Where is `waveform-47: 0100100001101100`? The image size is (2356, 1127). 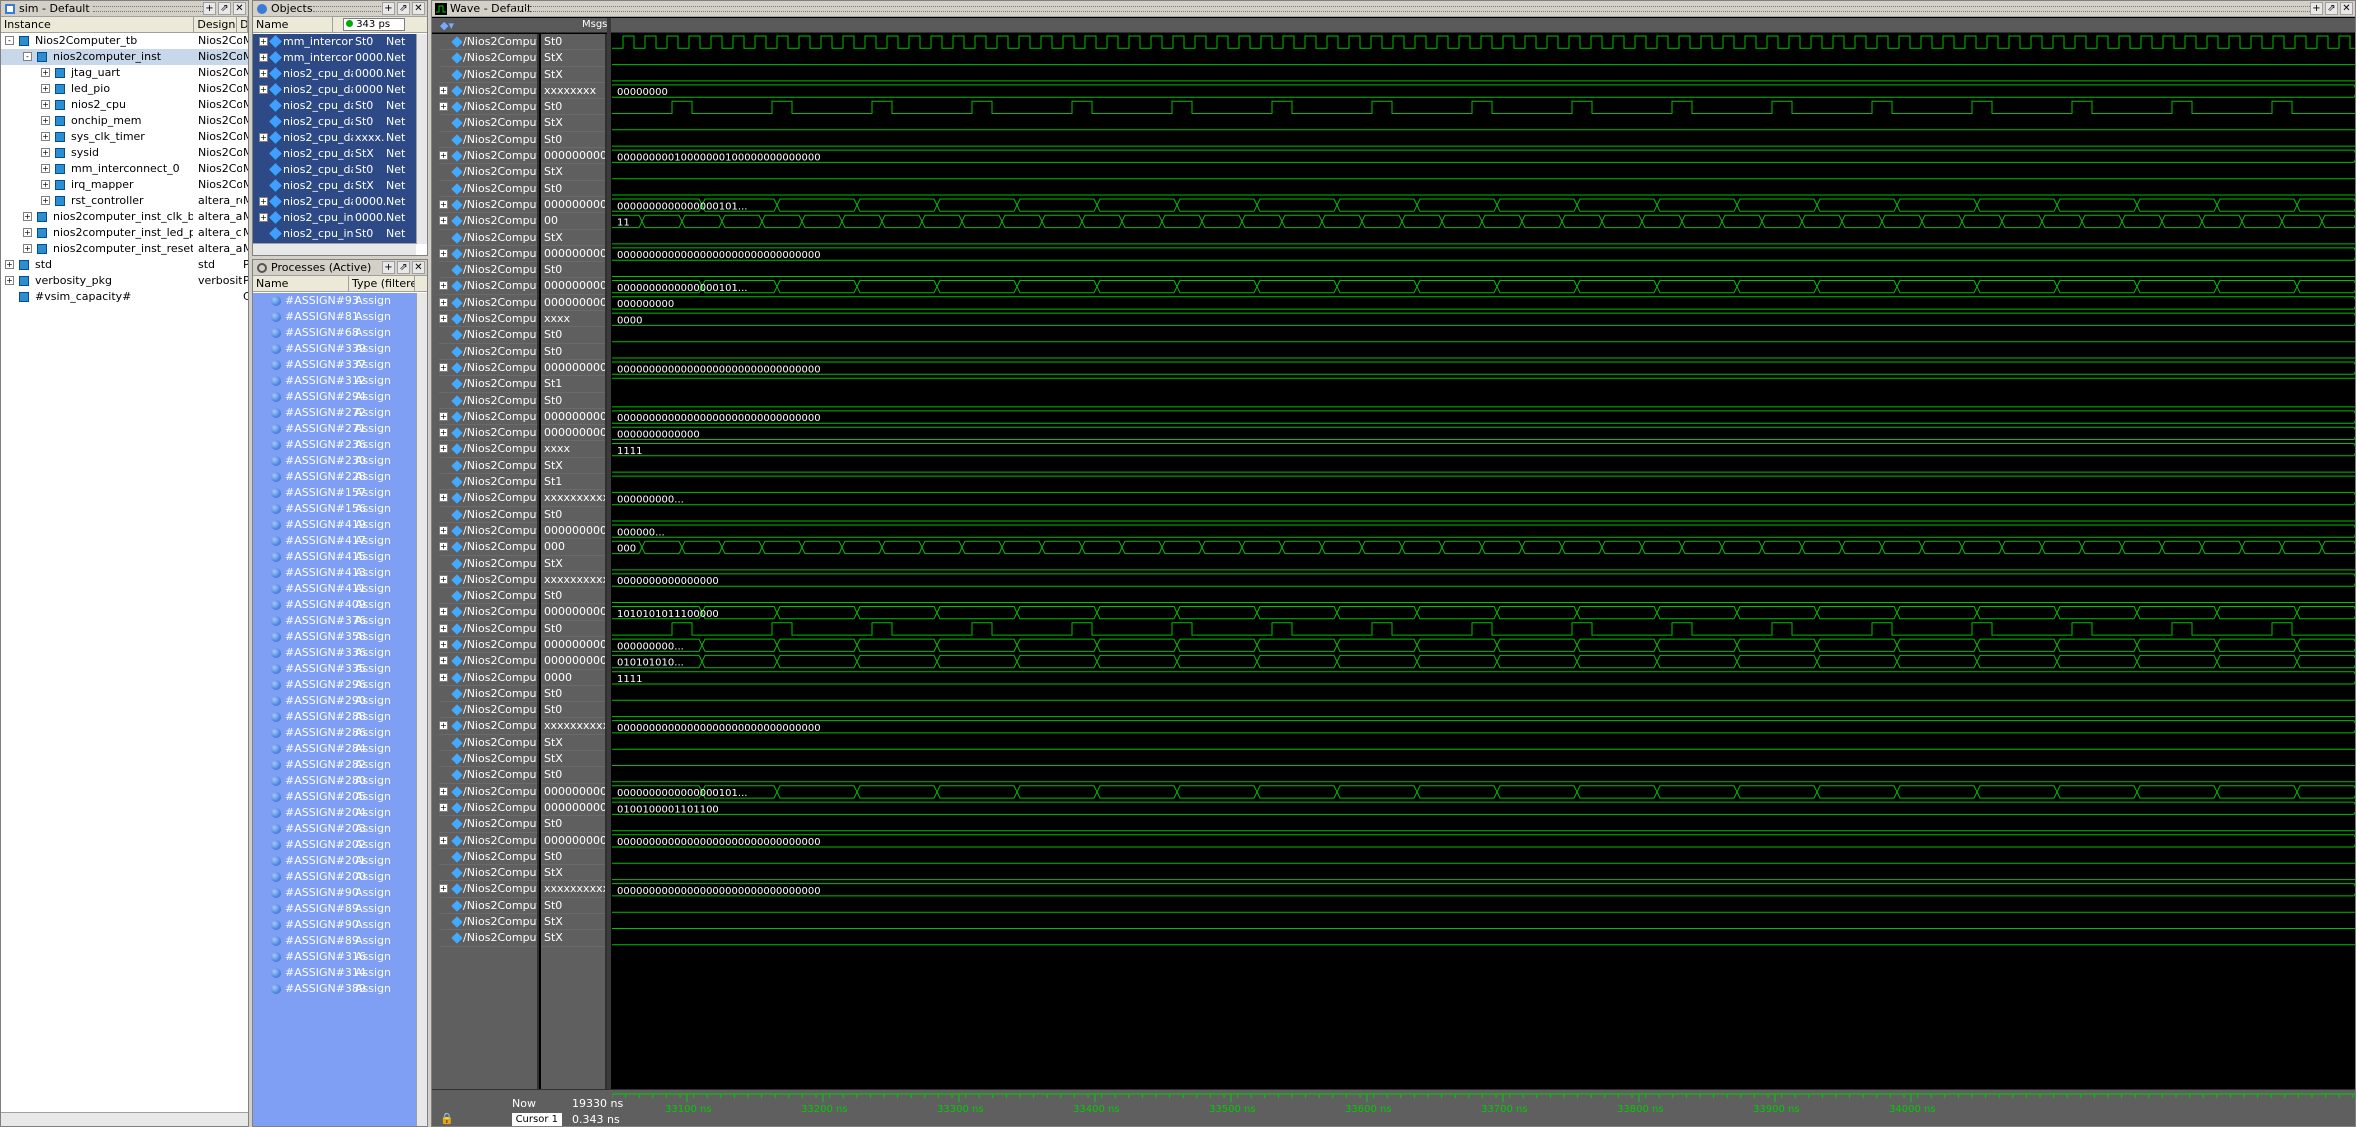 waveform-47: 0100100001101100 is located at coordinates (1484, 808).